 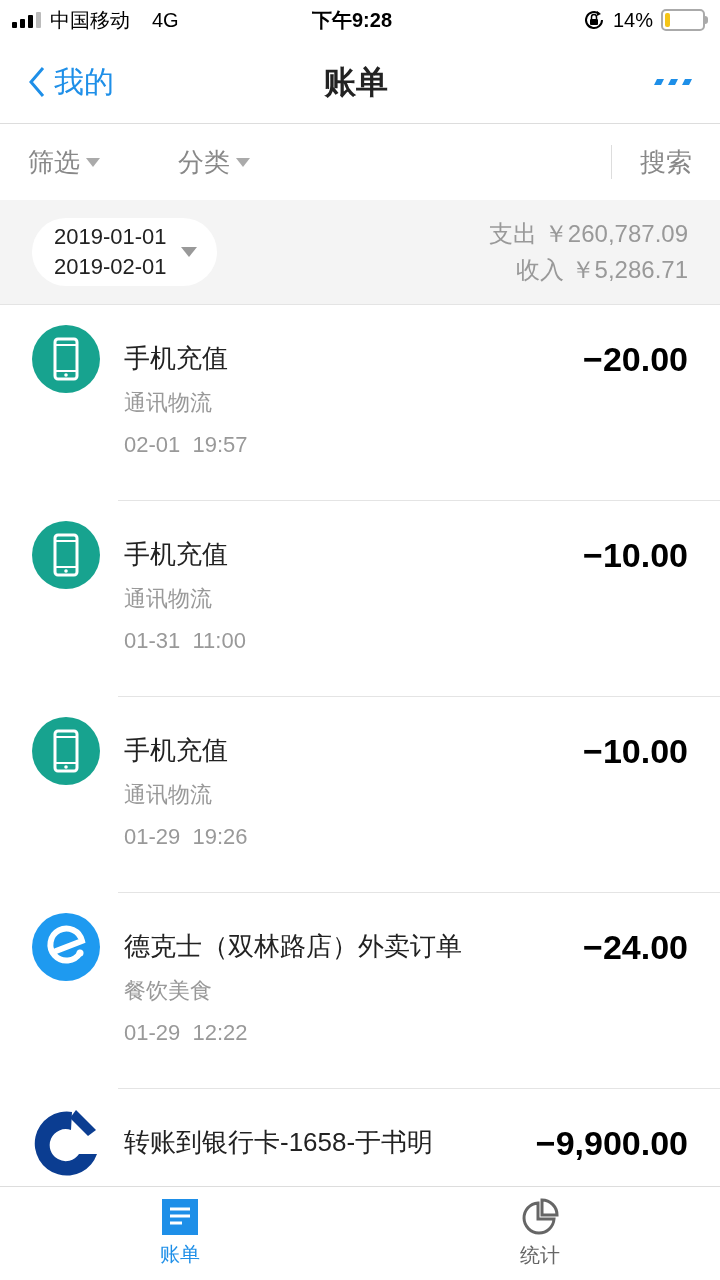 What do you see at coordinates (293, 946) in the screenshot?
I see `transaction-title: 德克士（双林路店）外卖订单` at bounding box center [293, 946].